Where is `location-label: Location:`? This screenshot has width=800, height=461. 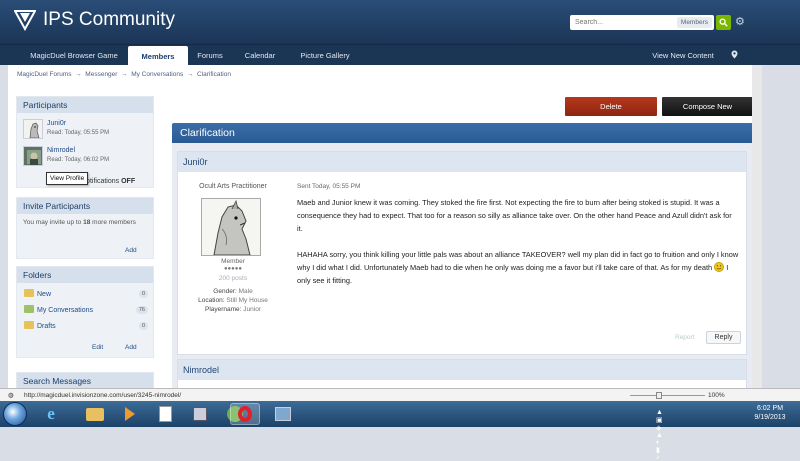 location-label: Location: is located at coordinates (211, 300).